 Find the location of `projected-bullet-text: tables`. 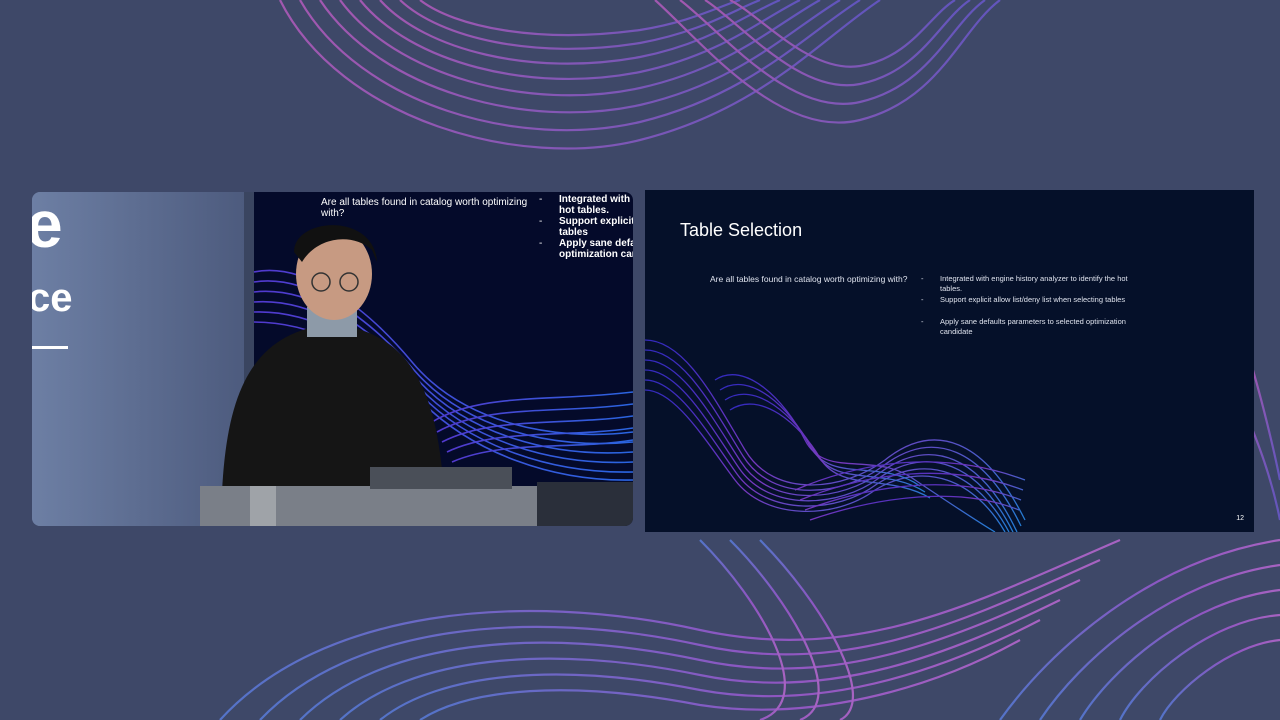

projected-bullet-text: tables is located at coordinates (573, 232).